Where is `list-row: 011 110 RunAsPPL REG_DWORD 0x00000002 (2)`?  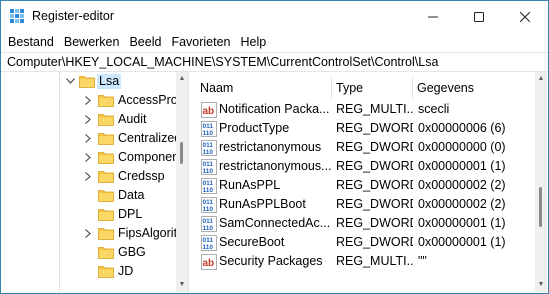
list-row: 011 110 RunAsPPL REG_DWORD 0x00000002 (2) is located at coordinates (365, 185).